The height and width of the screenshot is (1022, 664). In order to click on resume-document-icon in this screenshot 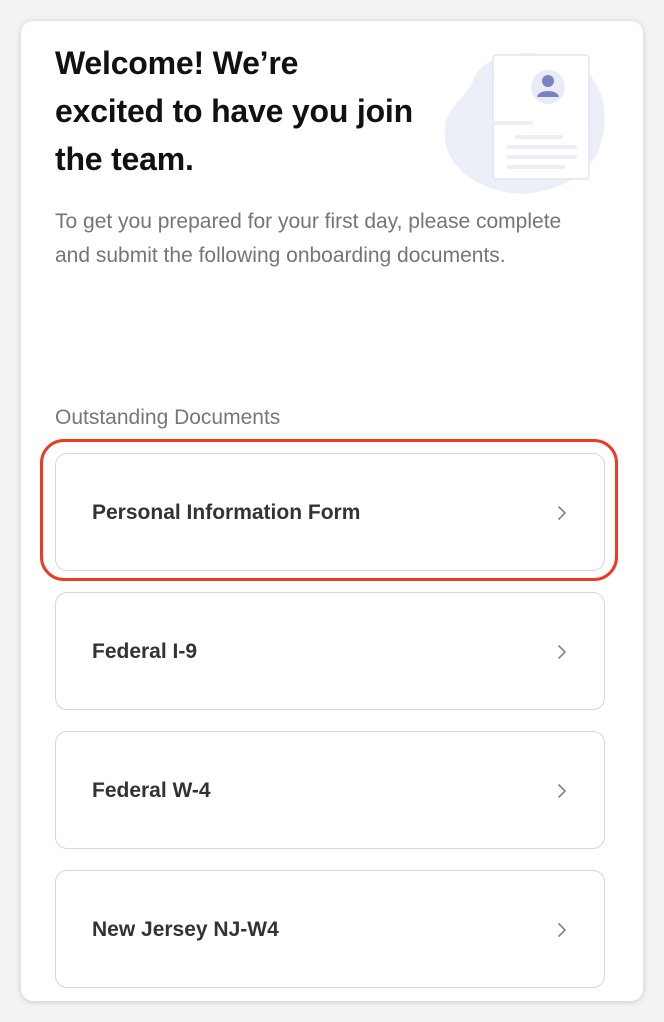, I will do `click(524, 123)`.